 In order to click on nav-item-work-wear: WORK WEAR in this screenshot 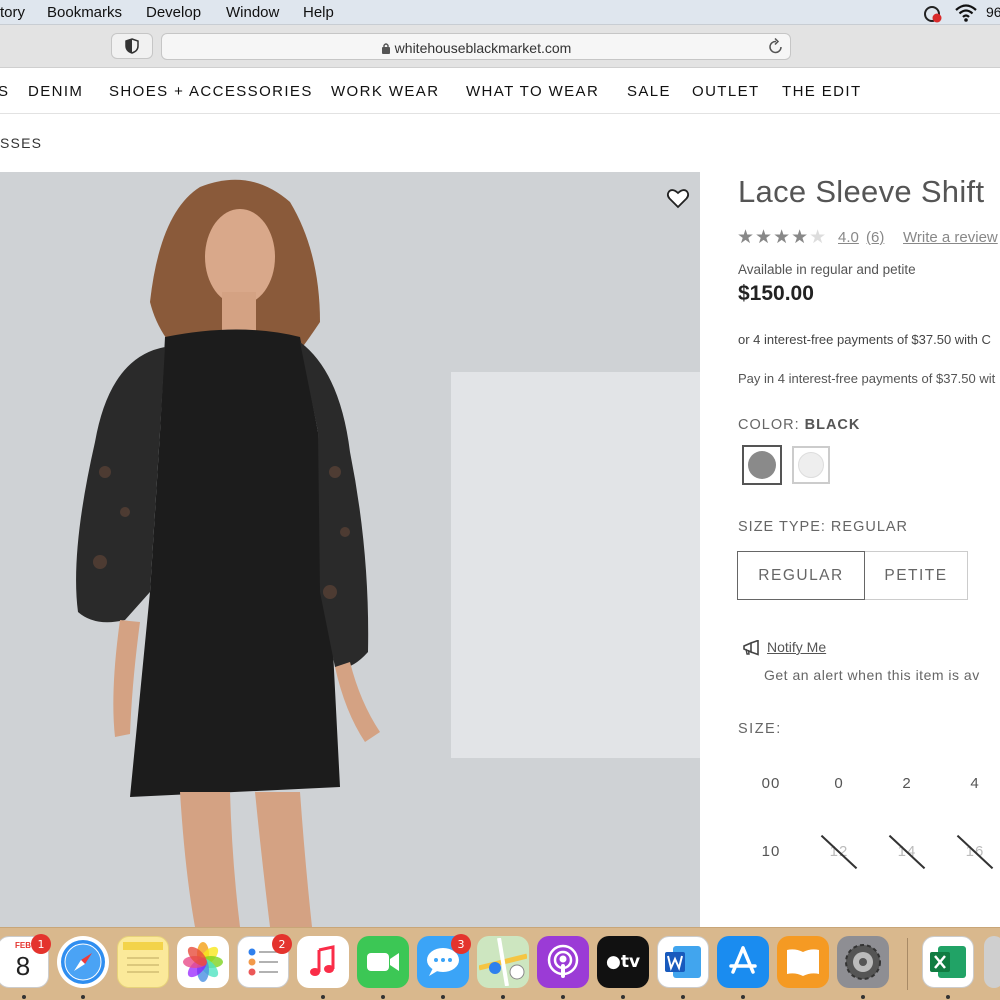, I will do `click(385, 91)`.